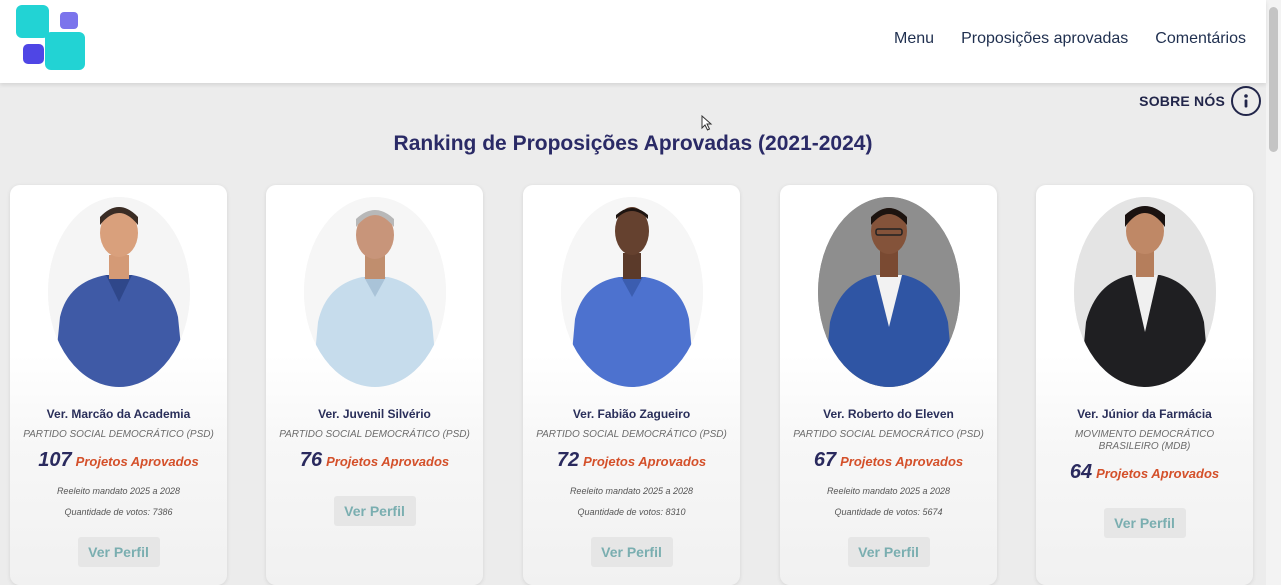  I want to click on nav-comentarios: Comentários, so click(1200, 39).